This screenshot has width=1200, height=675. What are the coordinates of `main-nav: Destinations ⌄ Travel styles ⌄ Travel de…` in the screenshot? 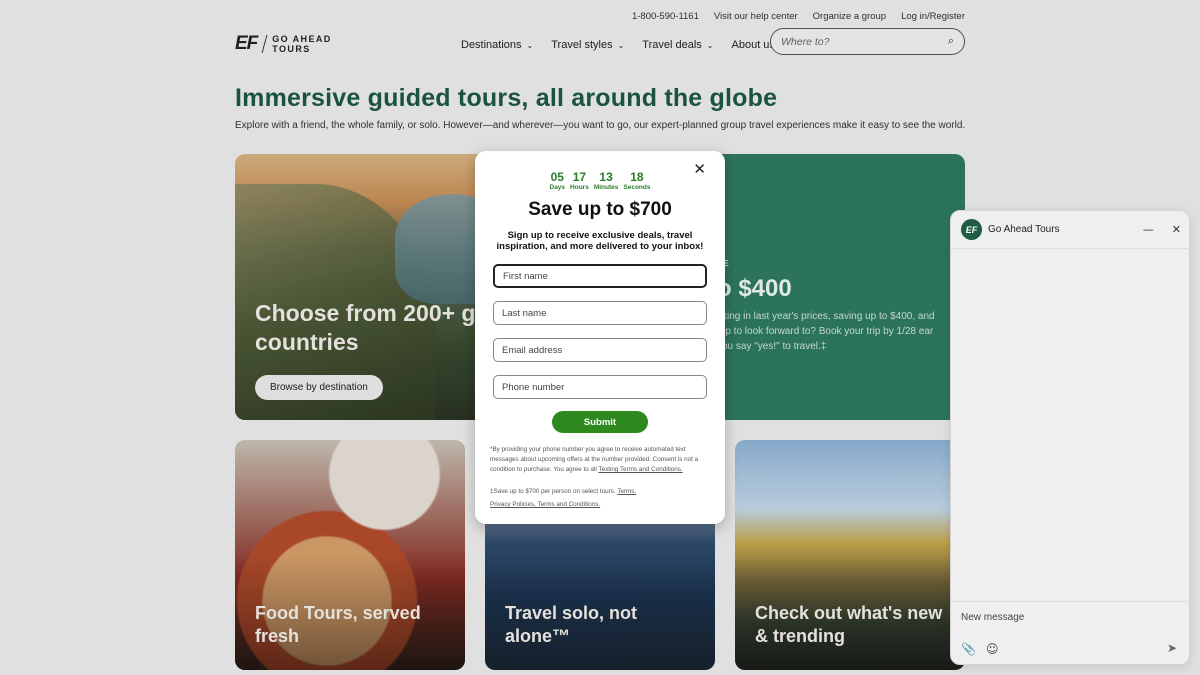 It's located at (624, 45).